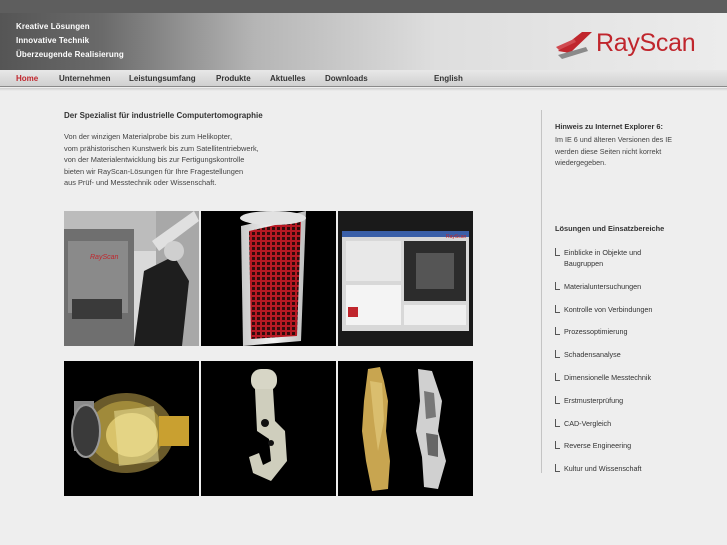  I want to click on gallery-image-figurine, so click(405, 428).